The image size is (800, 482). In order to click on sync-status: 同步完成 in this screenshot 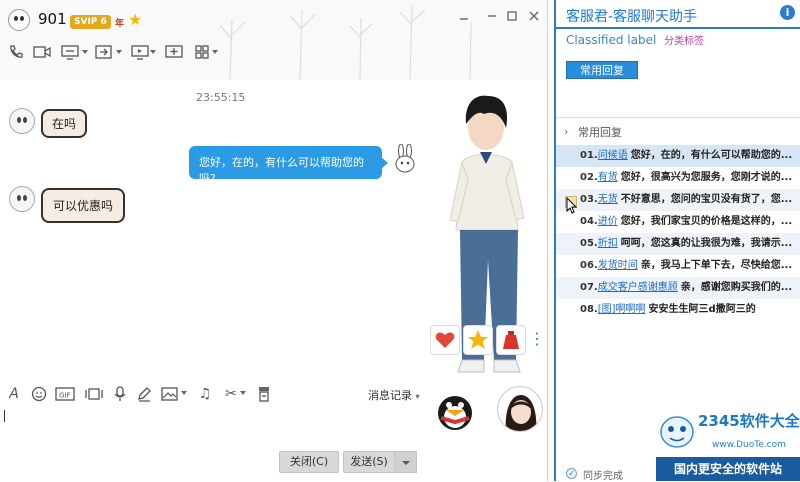, I will do `click(603, 476)`.